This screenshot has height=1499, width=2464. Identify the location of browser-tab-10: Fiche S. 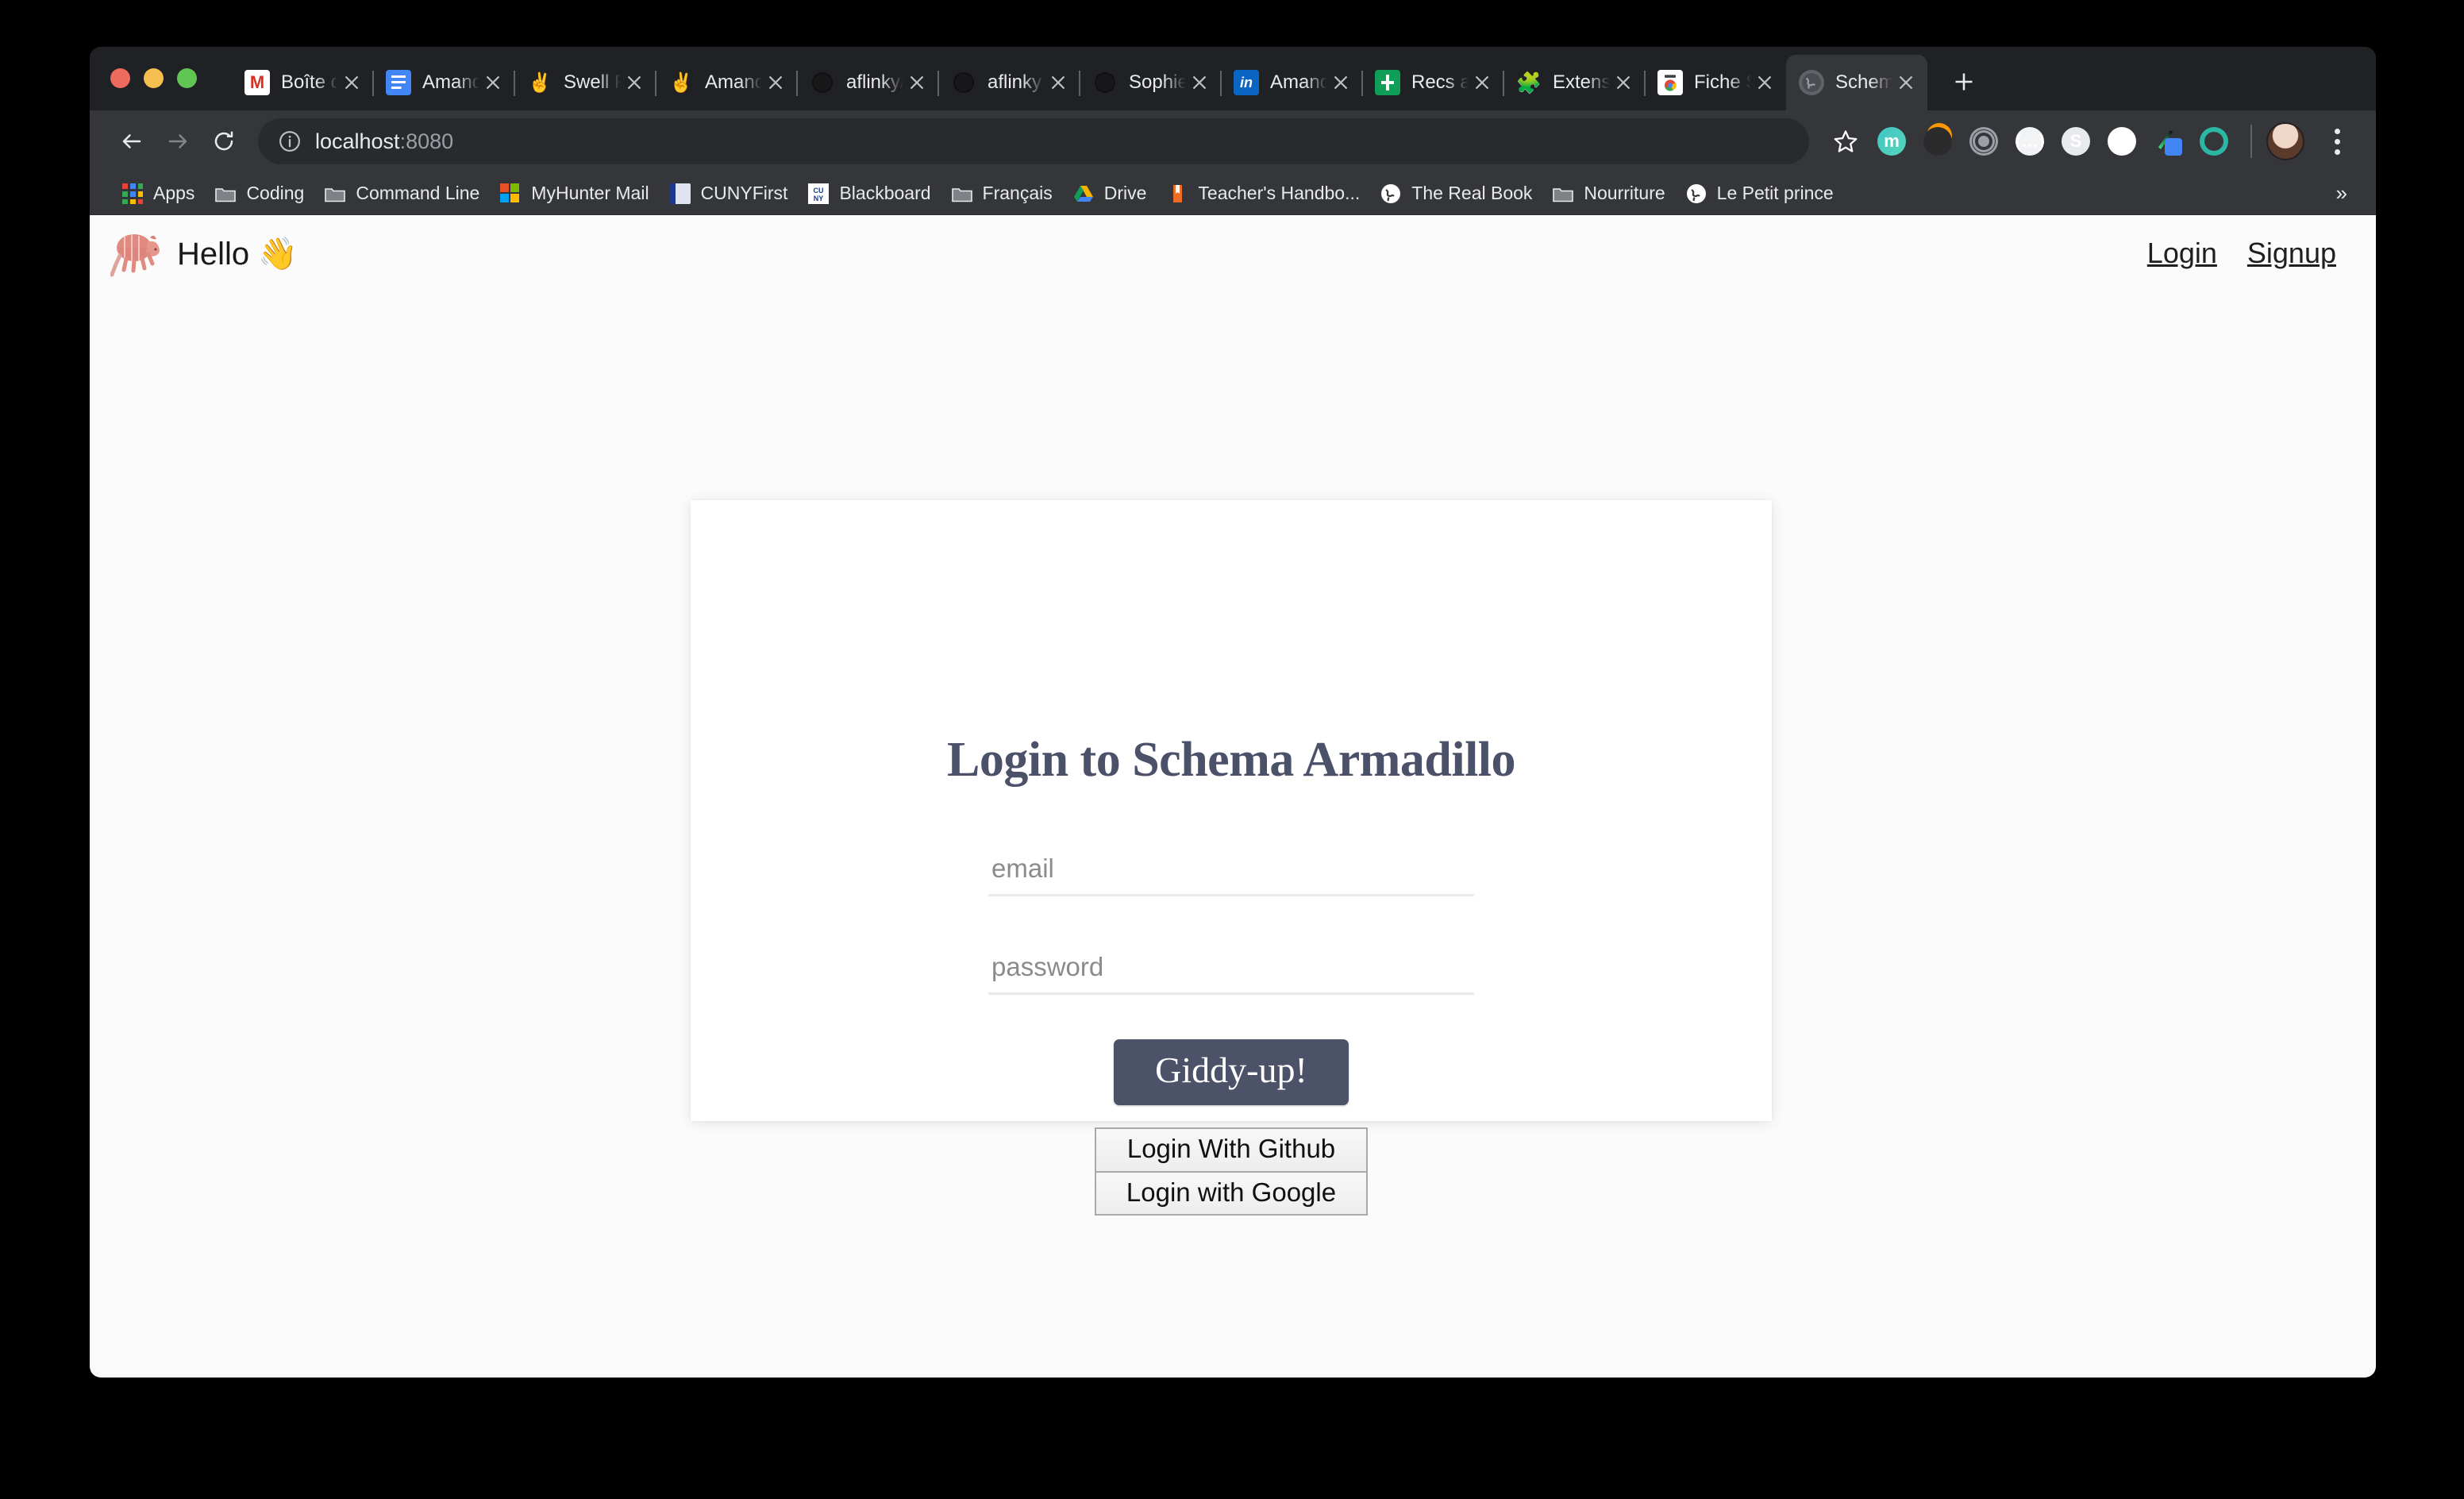
(1715, 82).